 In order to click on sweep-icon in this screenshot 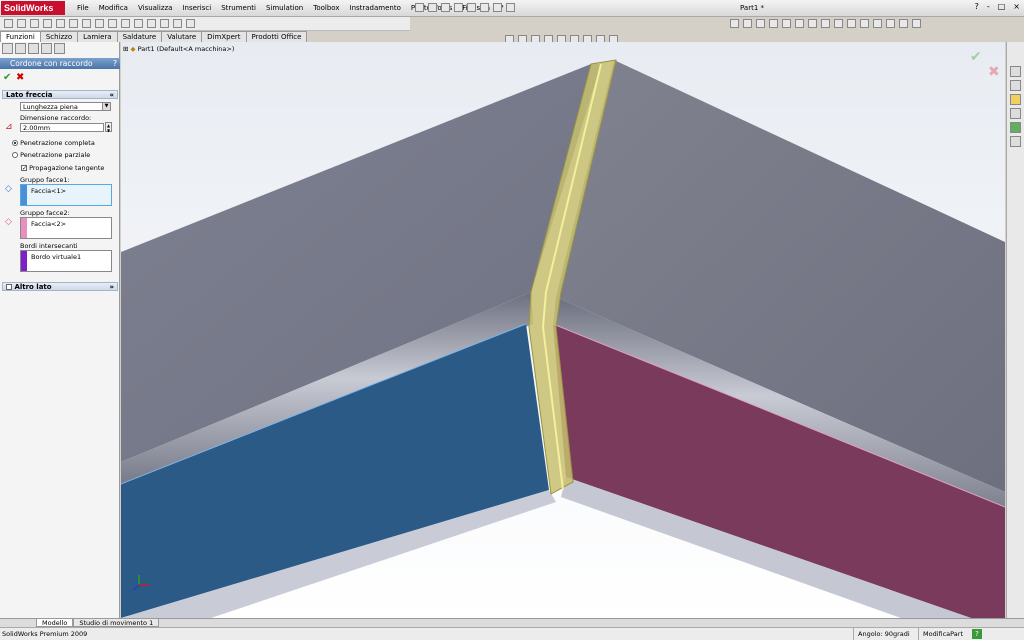, I will do `click(34, 23)`.